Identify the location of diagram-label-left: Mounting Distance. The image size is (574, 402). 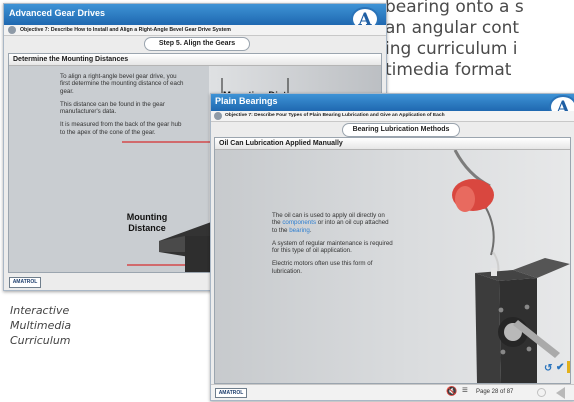
(147, 223).